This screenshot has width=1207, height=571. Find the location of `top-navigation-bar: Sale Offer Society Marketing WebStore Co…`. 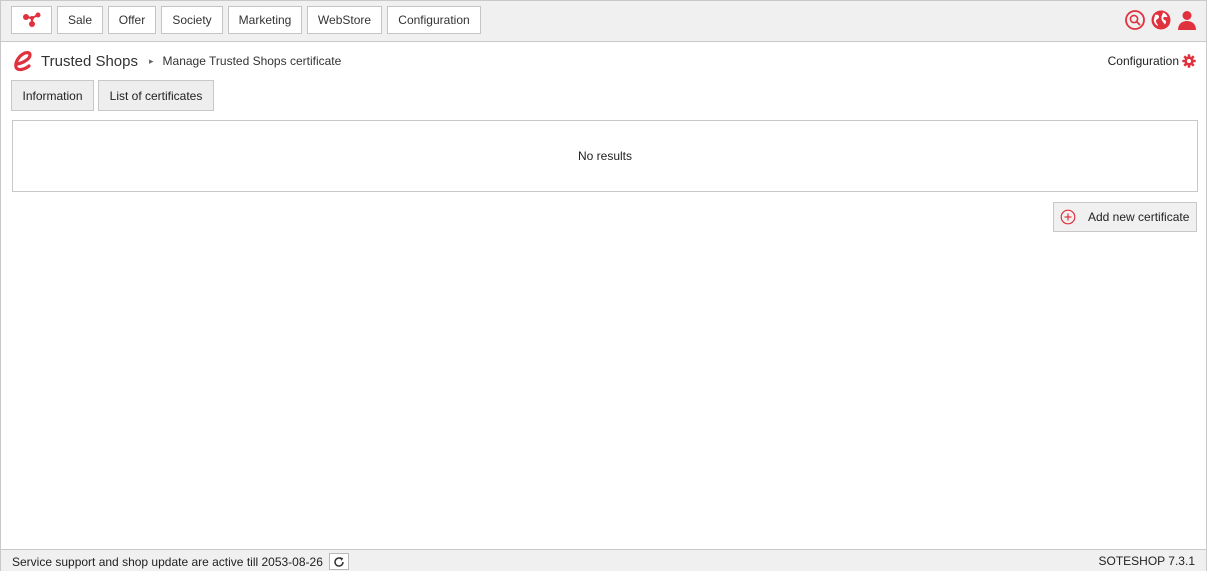

top-navigation-bar: Sale Offer Society Marketing WebStore Co… is located at coordinates (603, 21).